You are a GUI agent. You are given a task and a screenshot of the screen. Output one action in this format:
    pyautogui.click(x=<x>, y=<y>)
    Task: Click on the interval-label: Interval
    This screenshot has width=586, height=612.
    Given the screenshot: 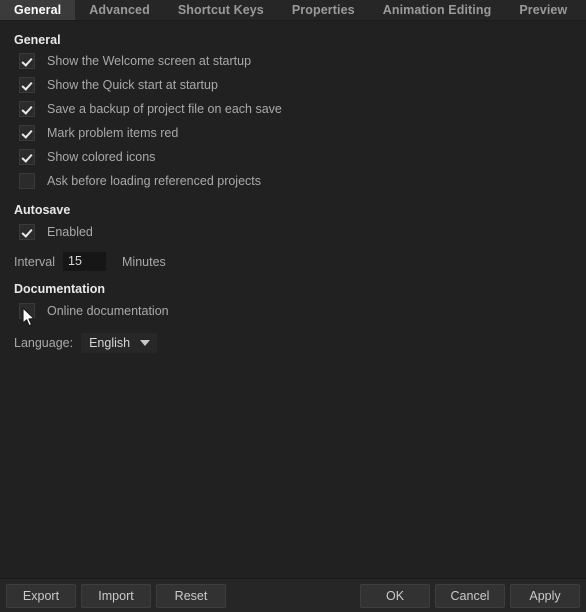 What is the action you would take?
    pyautogui.click(x=34, y=261)
    